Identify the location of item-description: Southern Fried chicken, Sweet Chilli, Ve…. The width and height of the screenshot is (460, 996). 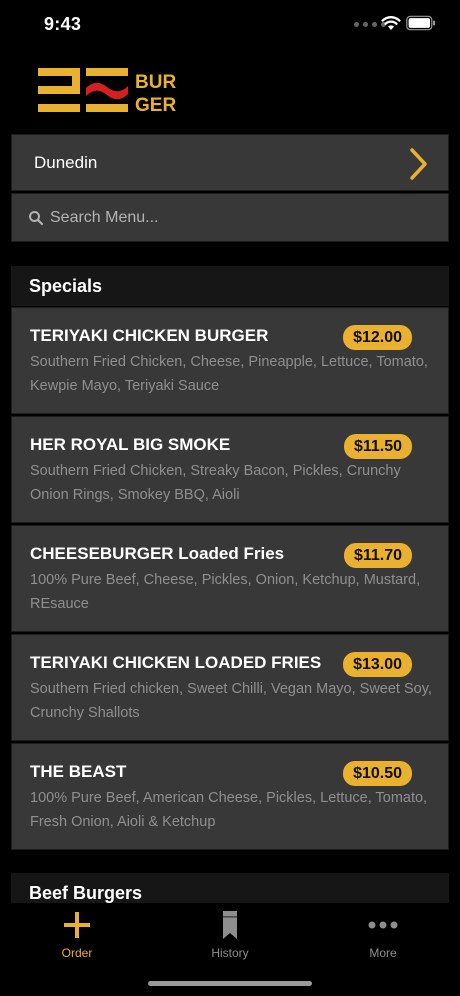
(231, 701).